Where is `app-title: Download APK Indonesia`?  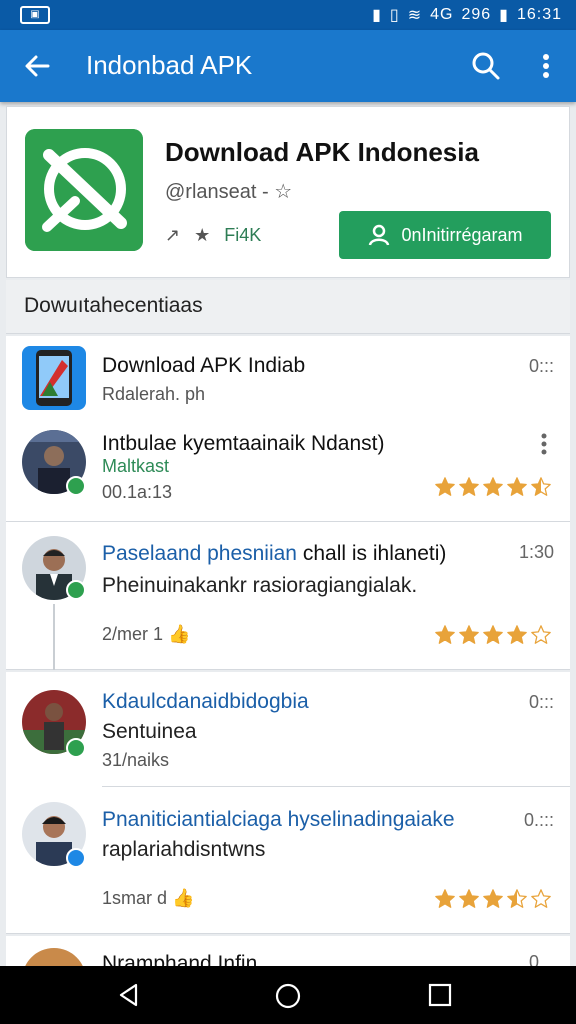
app-title: Download APK Indonesia is located at coordinates (322, 152).